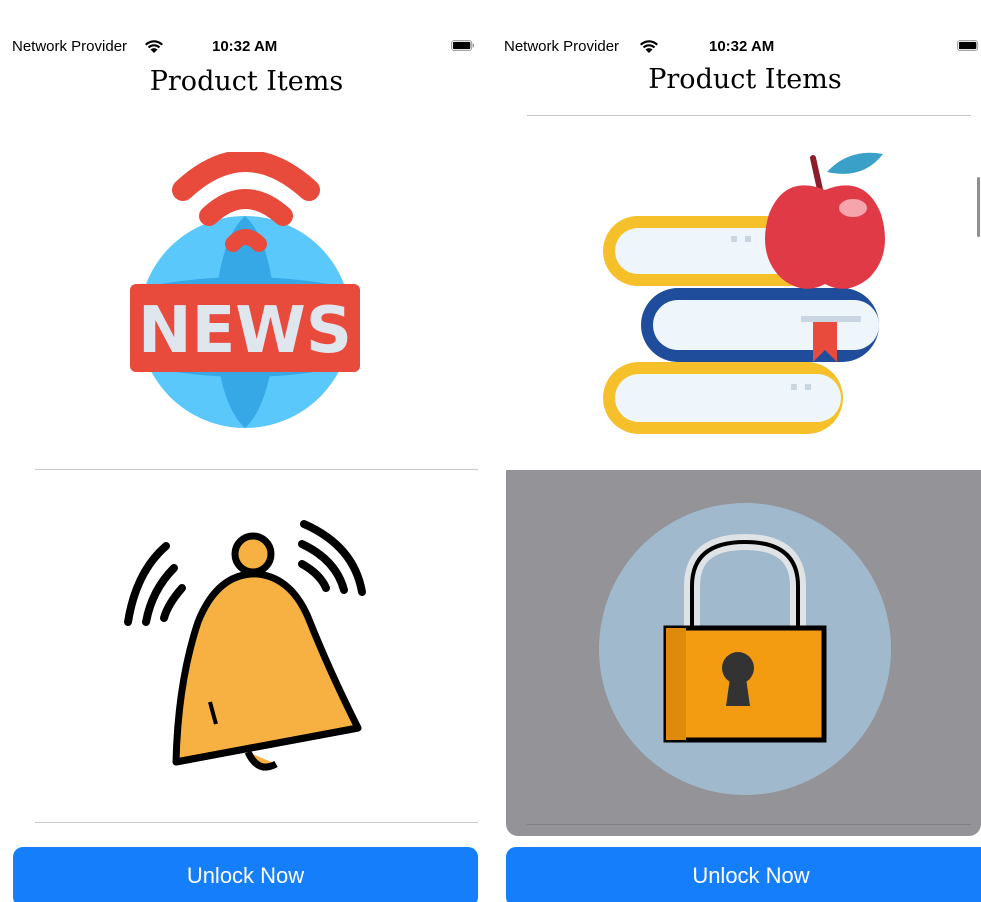  I want to click on scroll-indicator, so click(978, 207).